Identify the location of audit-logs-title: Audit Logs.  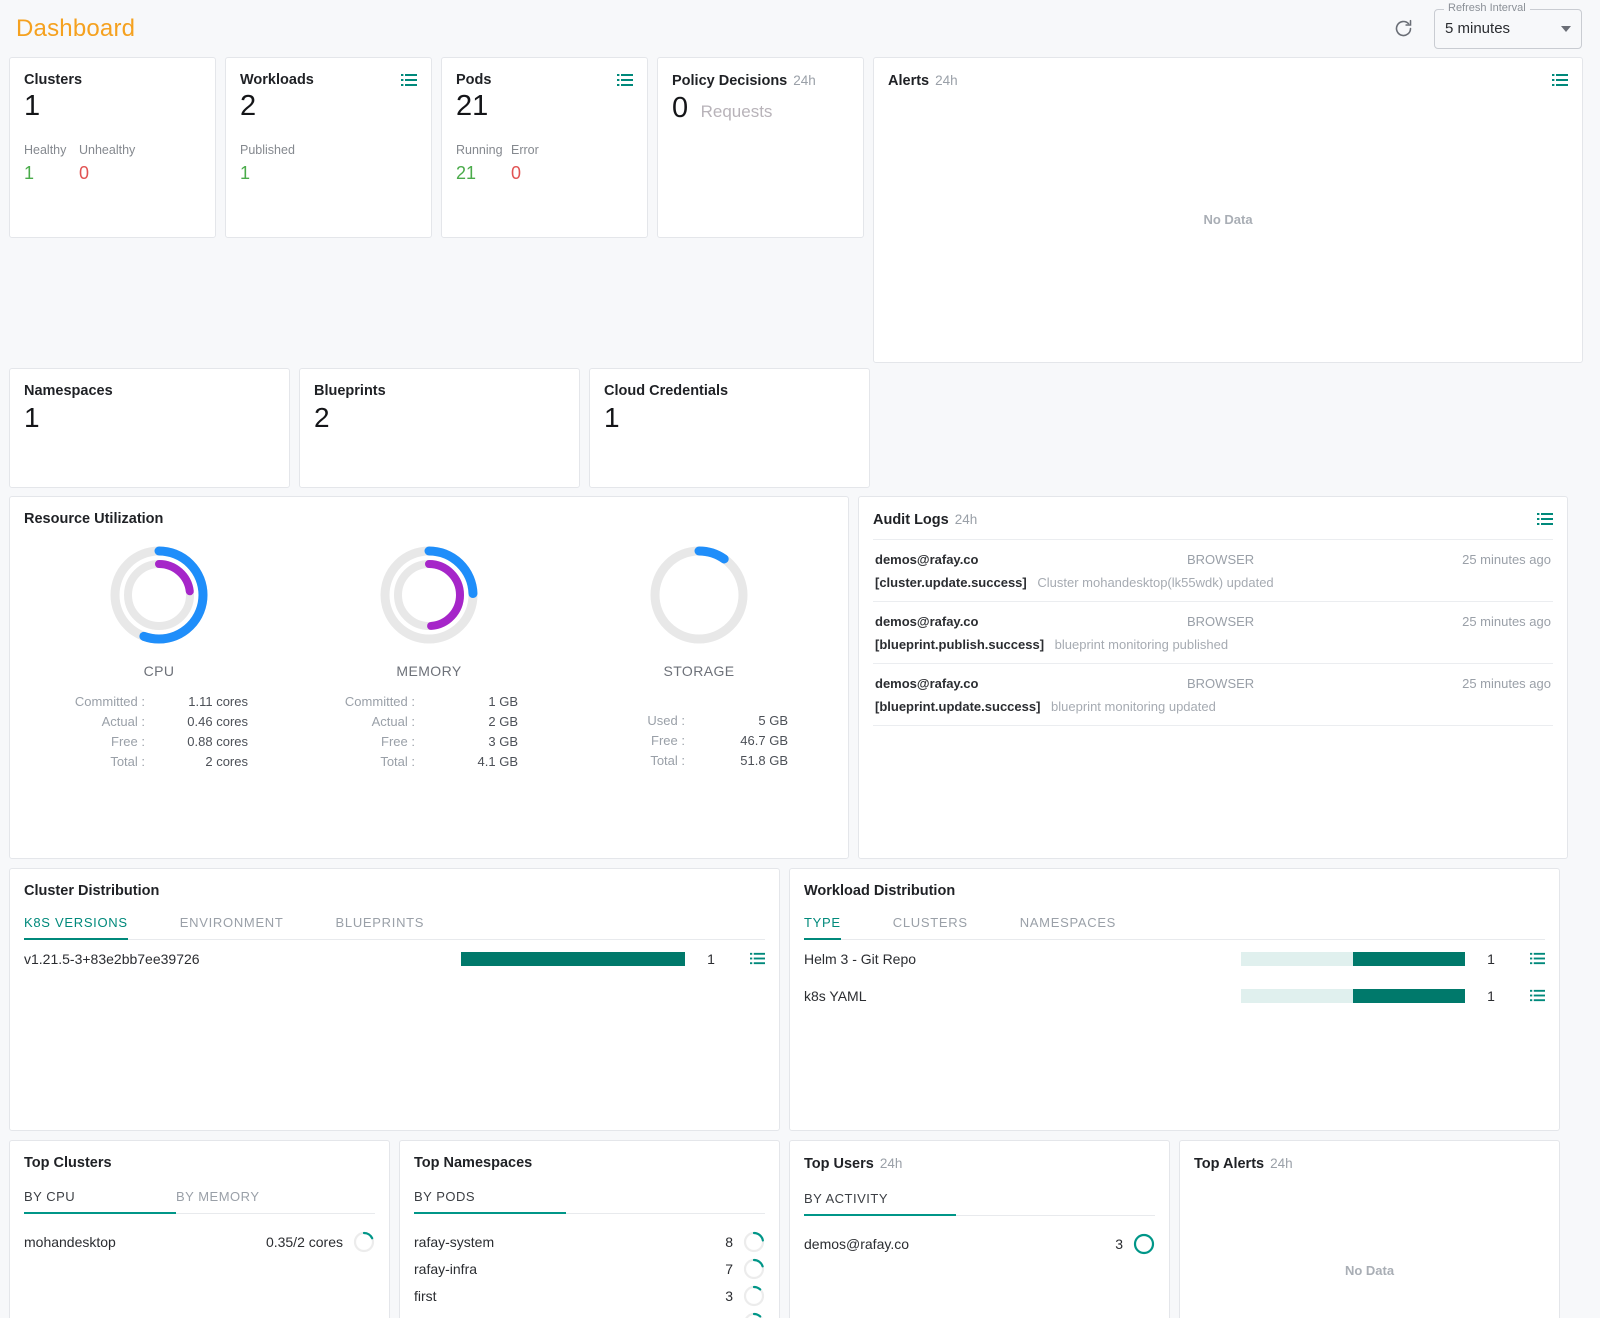
(911, 520).